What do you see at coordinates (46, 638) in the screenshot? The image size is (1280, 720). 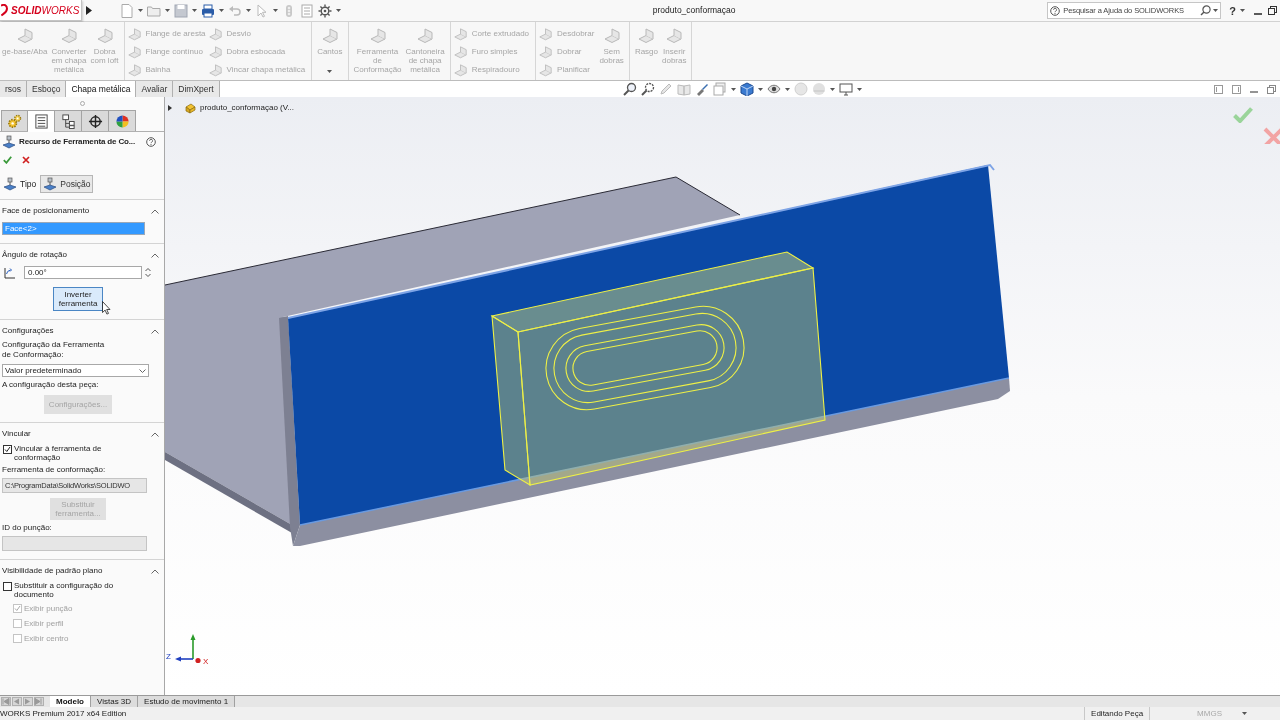 I see `checkbox-label: Exibir centro` at bounding box center [46, 638].